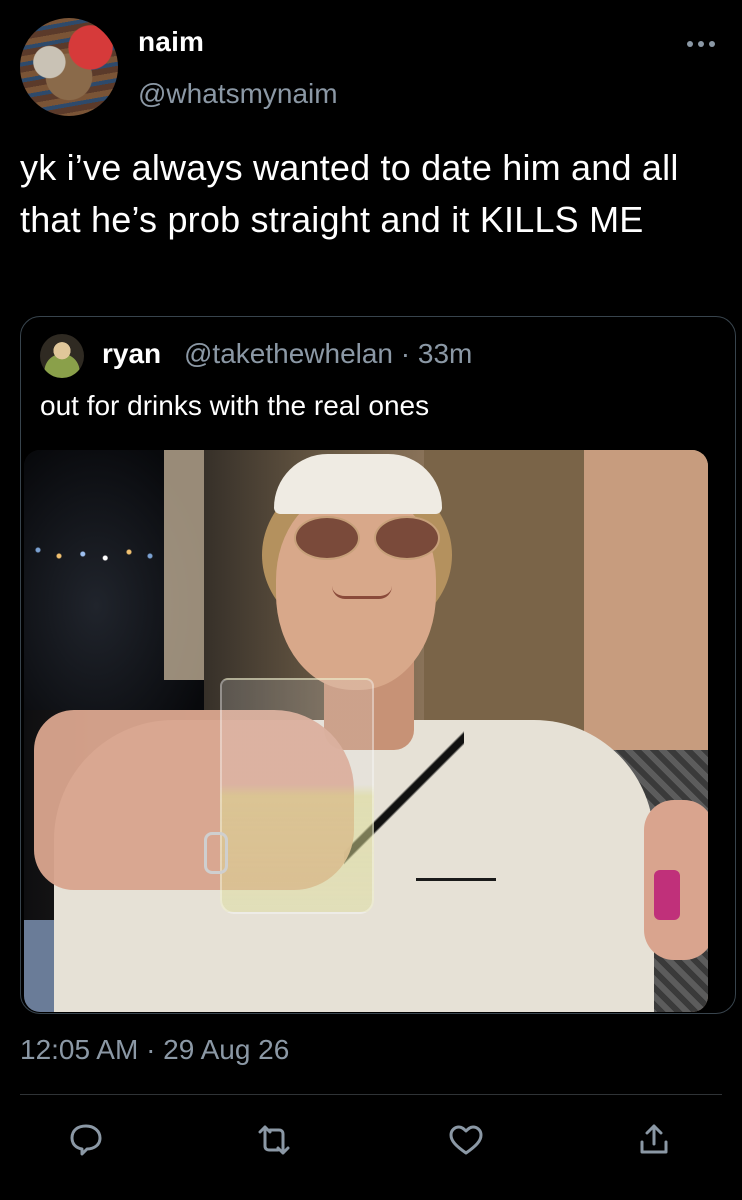 The image size is (742, 1200). What do you see at coordinates (154, 1050) in the screenshot?
I see `tweet-timestamp: 12:05 AM · 29 Aug 26` at bounding box center [154, 1050].